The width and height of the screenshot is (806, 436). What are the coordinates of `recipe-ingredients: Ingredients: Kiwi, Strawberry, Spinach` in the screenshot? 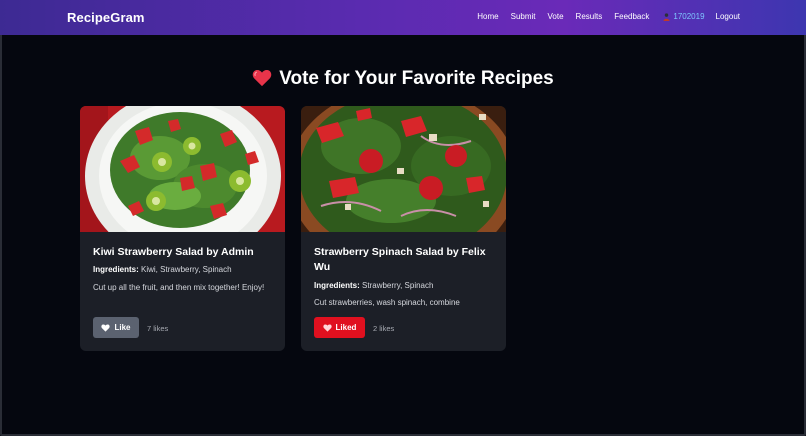 It's located at (185, 269).